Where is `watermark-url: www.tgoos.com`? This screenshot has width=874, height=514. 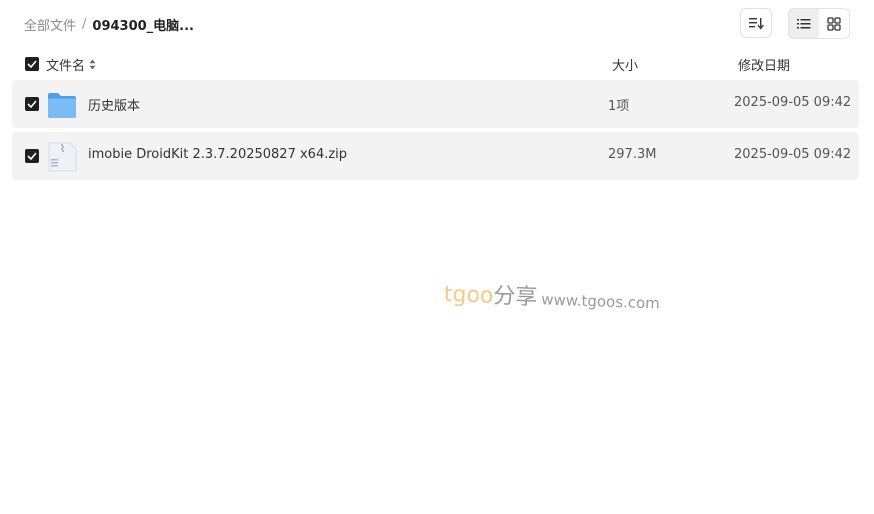 watermark-url: www.tgoos.com is located at coordinates (601, 301).